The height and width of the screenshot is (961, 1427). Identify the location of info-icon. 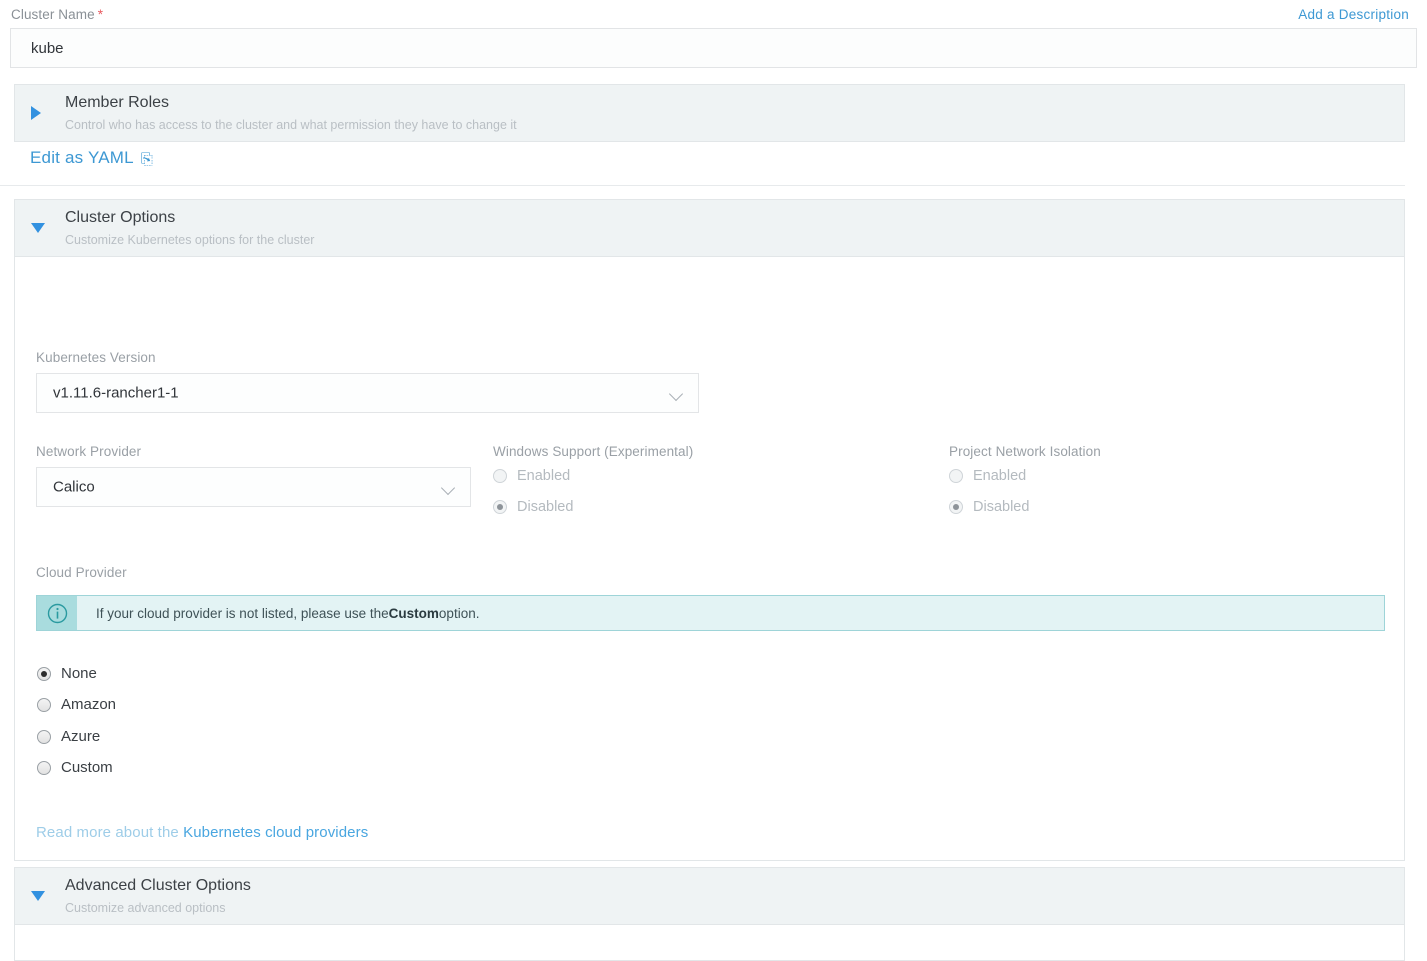
(57, 613).